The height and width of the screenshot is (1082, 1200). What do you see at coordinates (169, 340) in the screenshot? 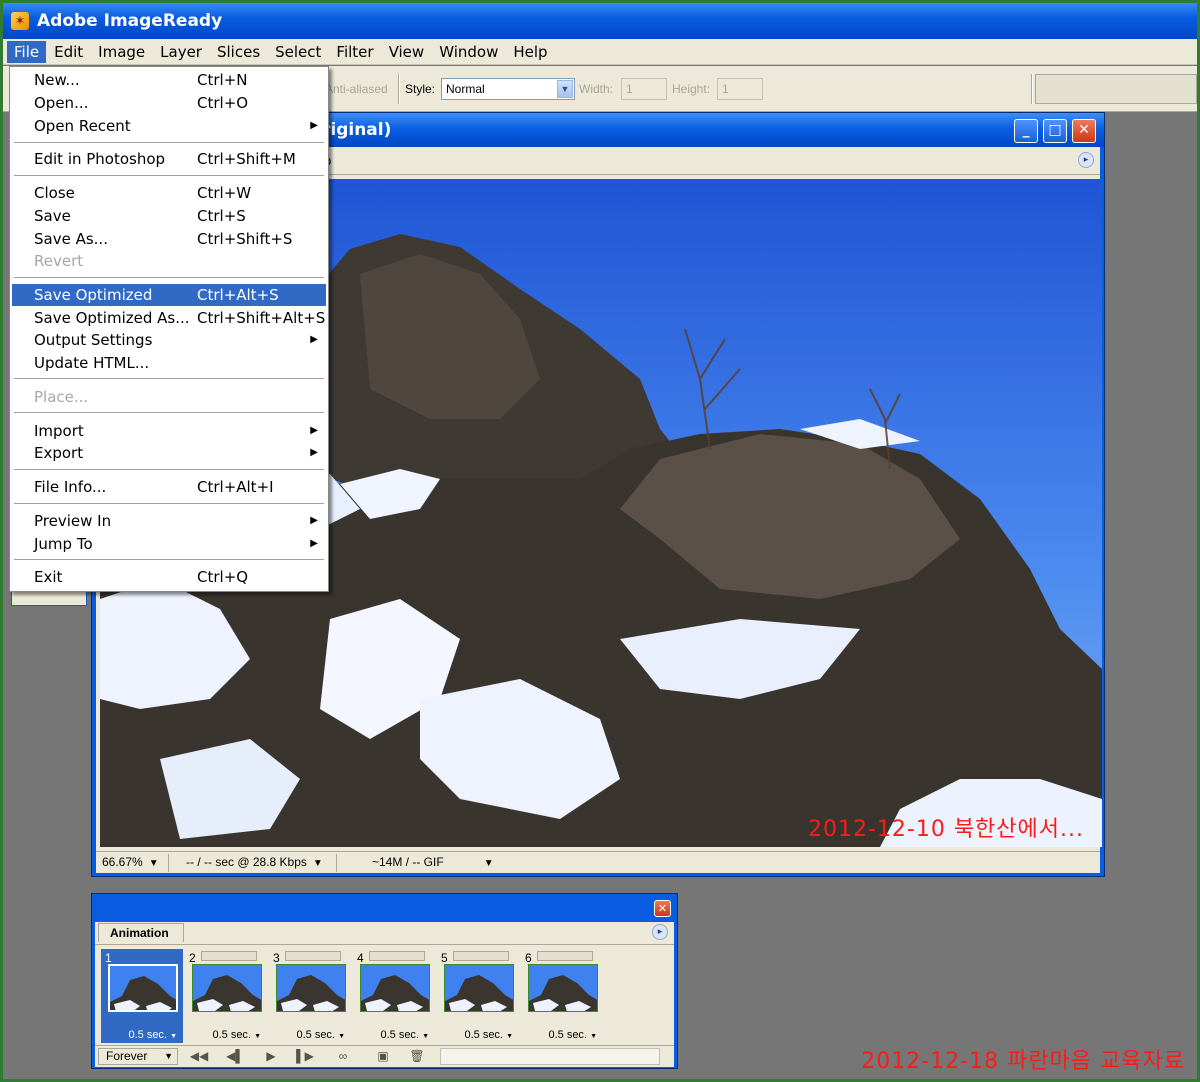
I see `menu-item-output-settings: Output Settings ▶` at bounding box center [169, 340].